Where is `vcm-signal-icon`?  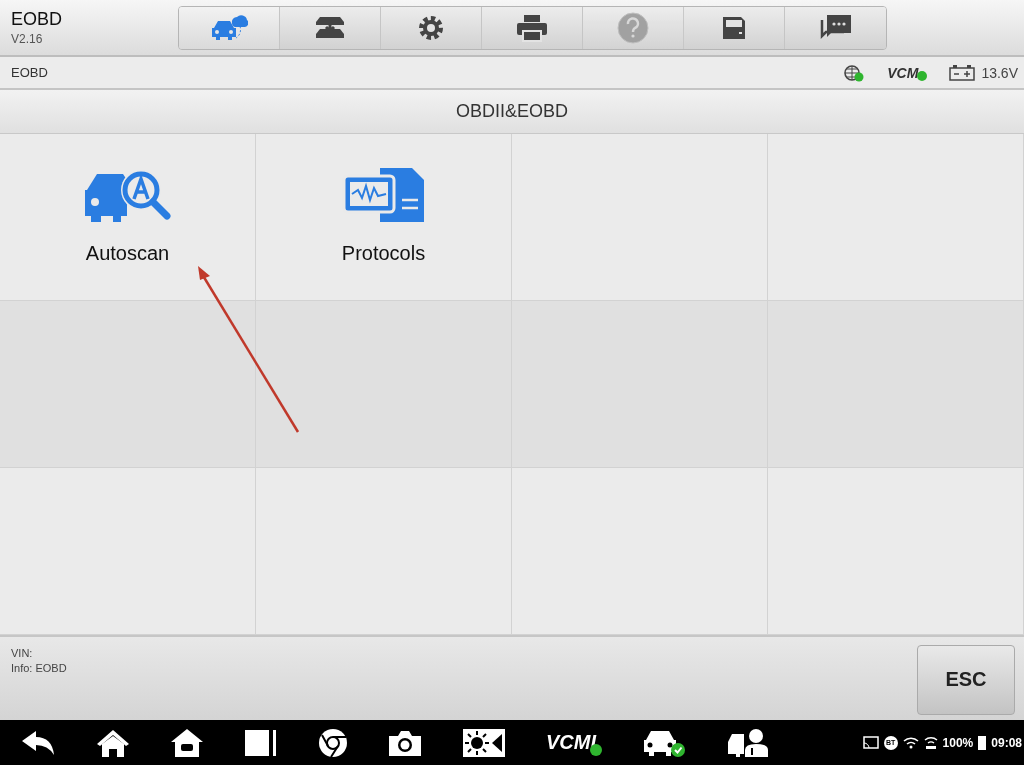
vcm-signal-icon is located at coordinates (930, 742).